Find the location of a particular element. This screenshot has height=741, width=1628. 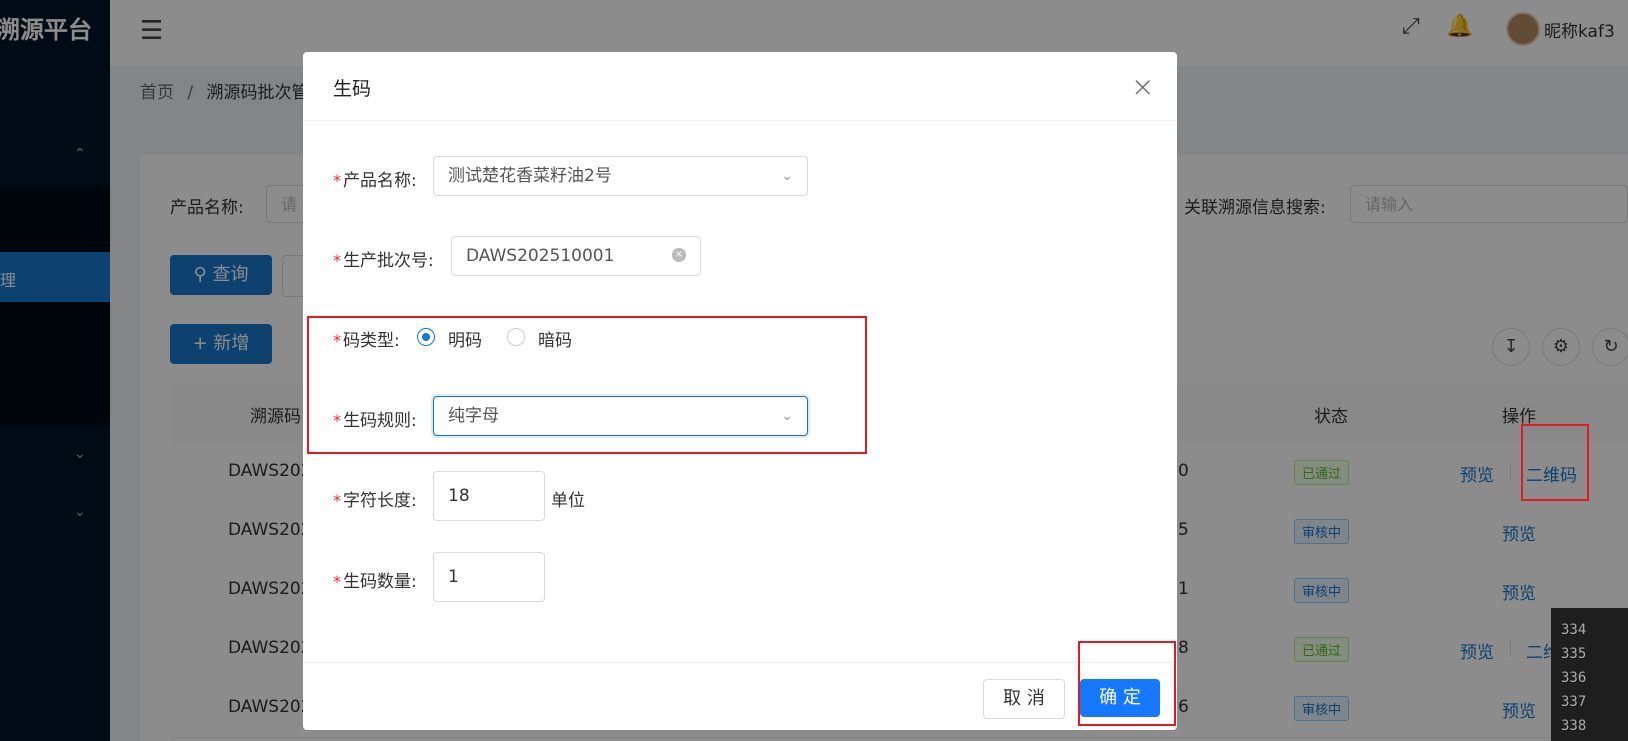

highlight-box-qrcode is located at coordinates (1555, 462).